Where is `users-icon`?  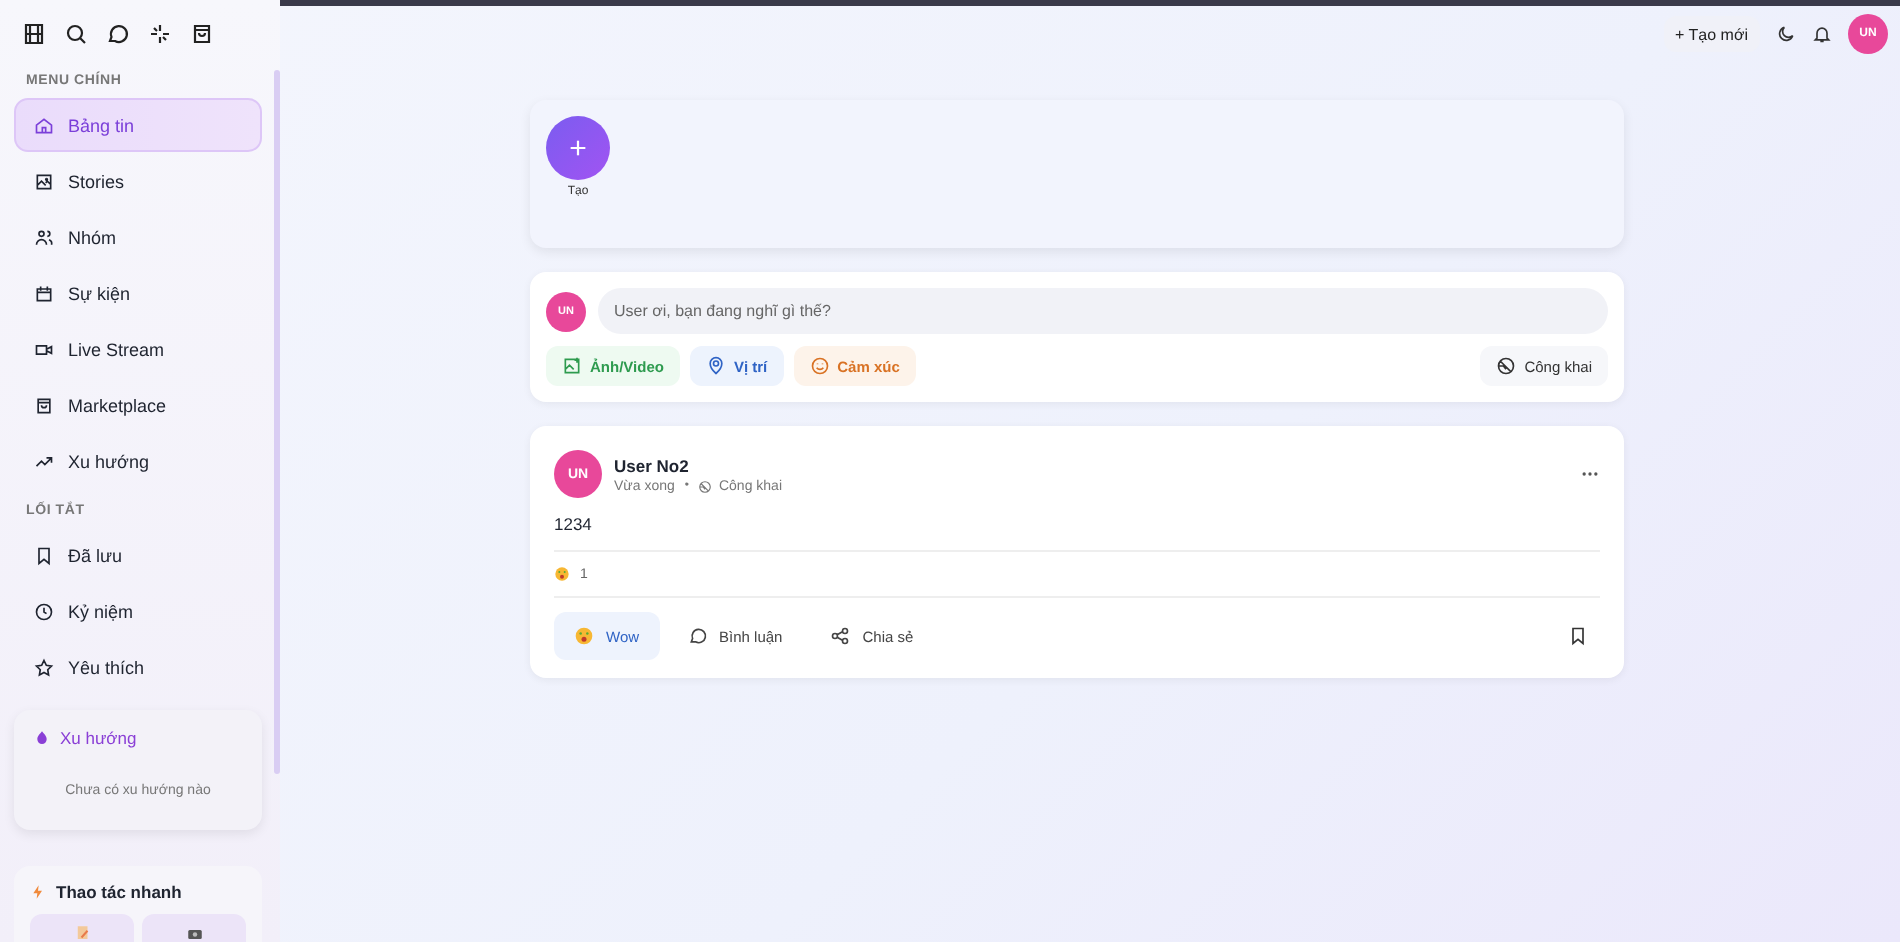 users-icon is located at coordinates (44, 237).